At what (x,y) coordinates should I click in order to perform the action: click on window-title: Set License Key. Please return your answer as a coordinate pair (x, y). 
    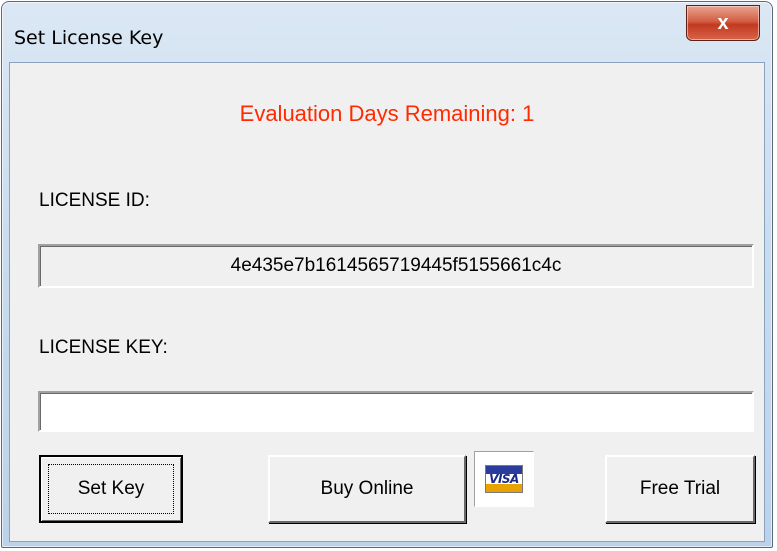
    Looking at the image, I should click on (89, 38).